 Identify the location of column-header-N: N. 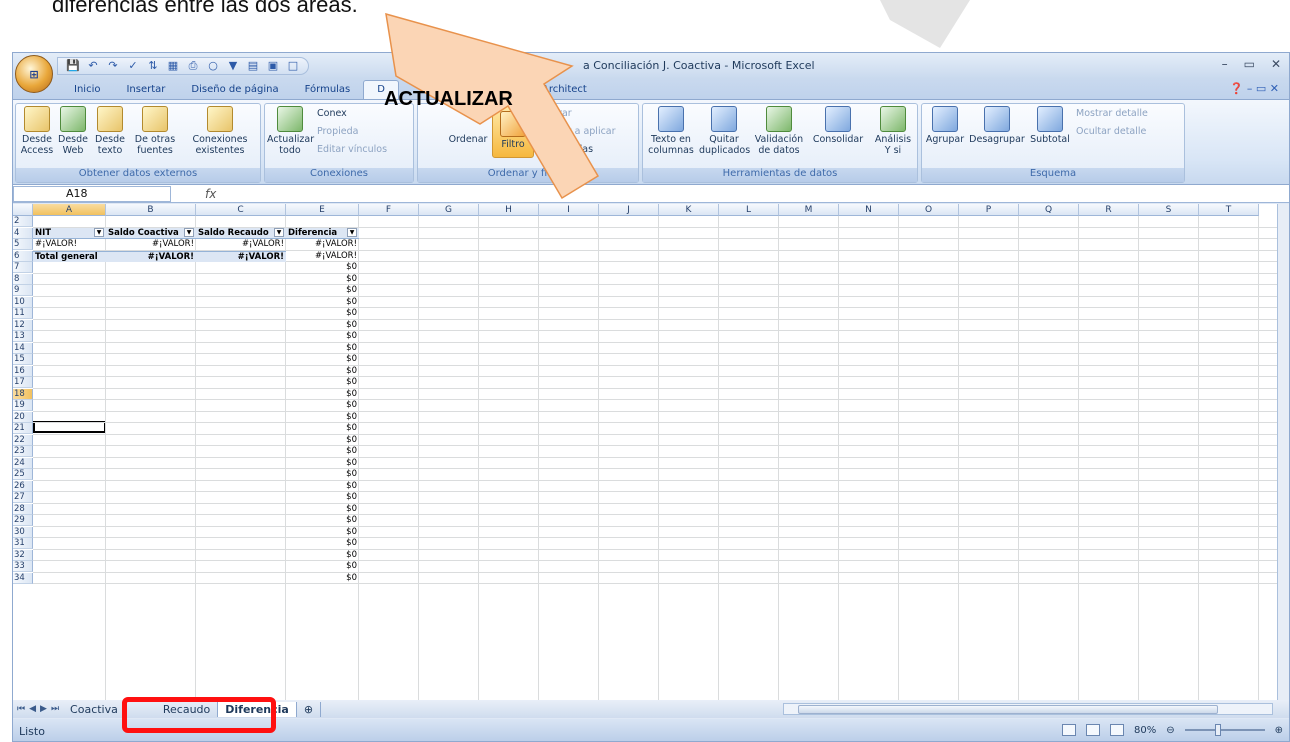
(869, 210).